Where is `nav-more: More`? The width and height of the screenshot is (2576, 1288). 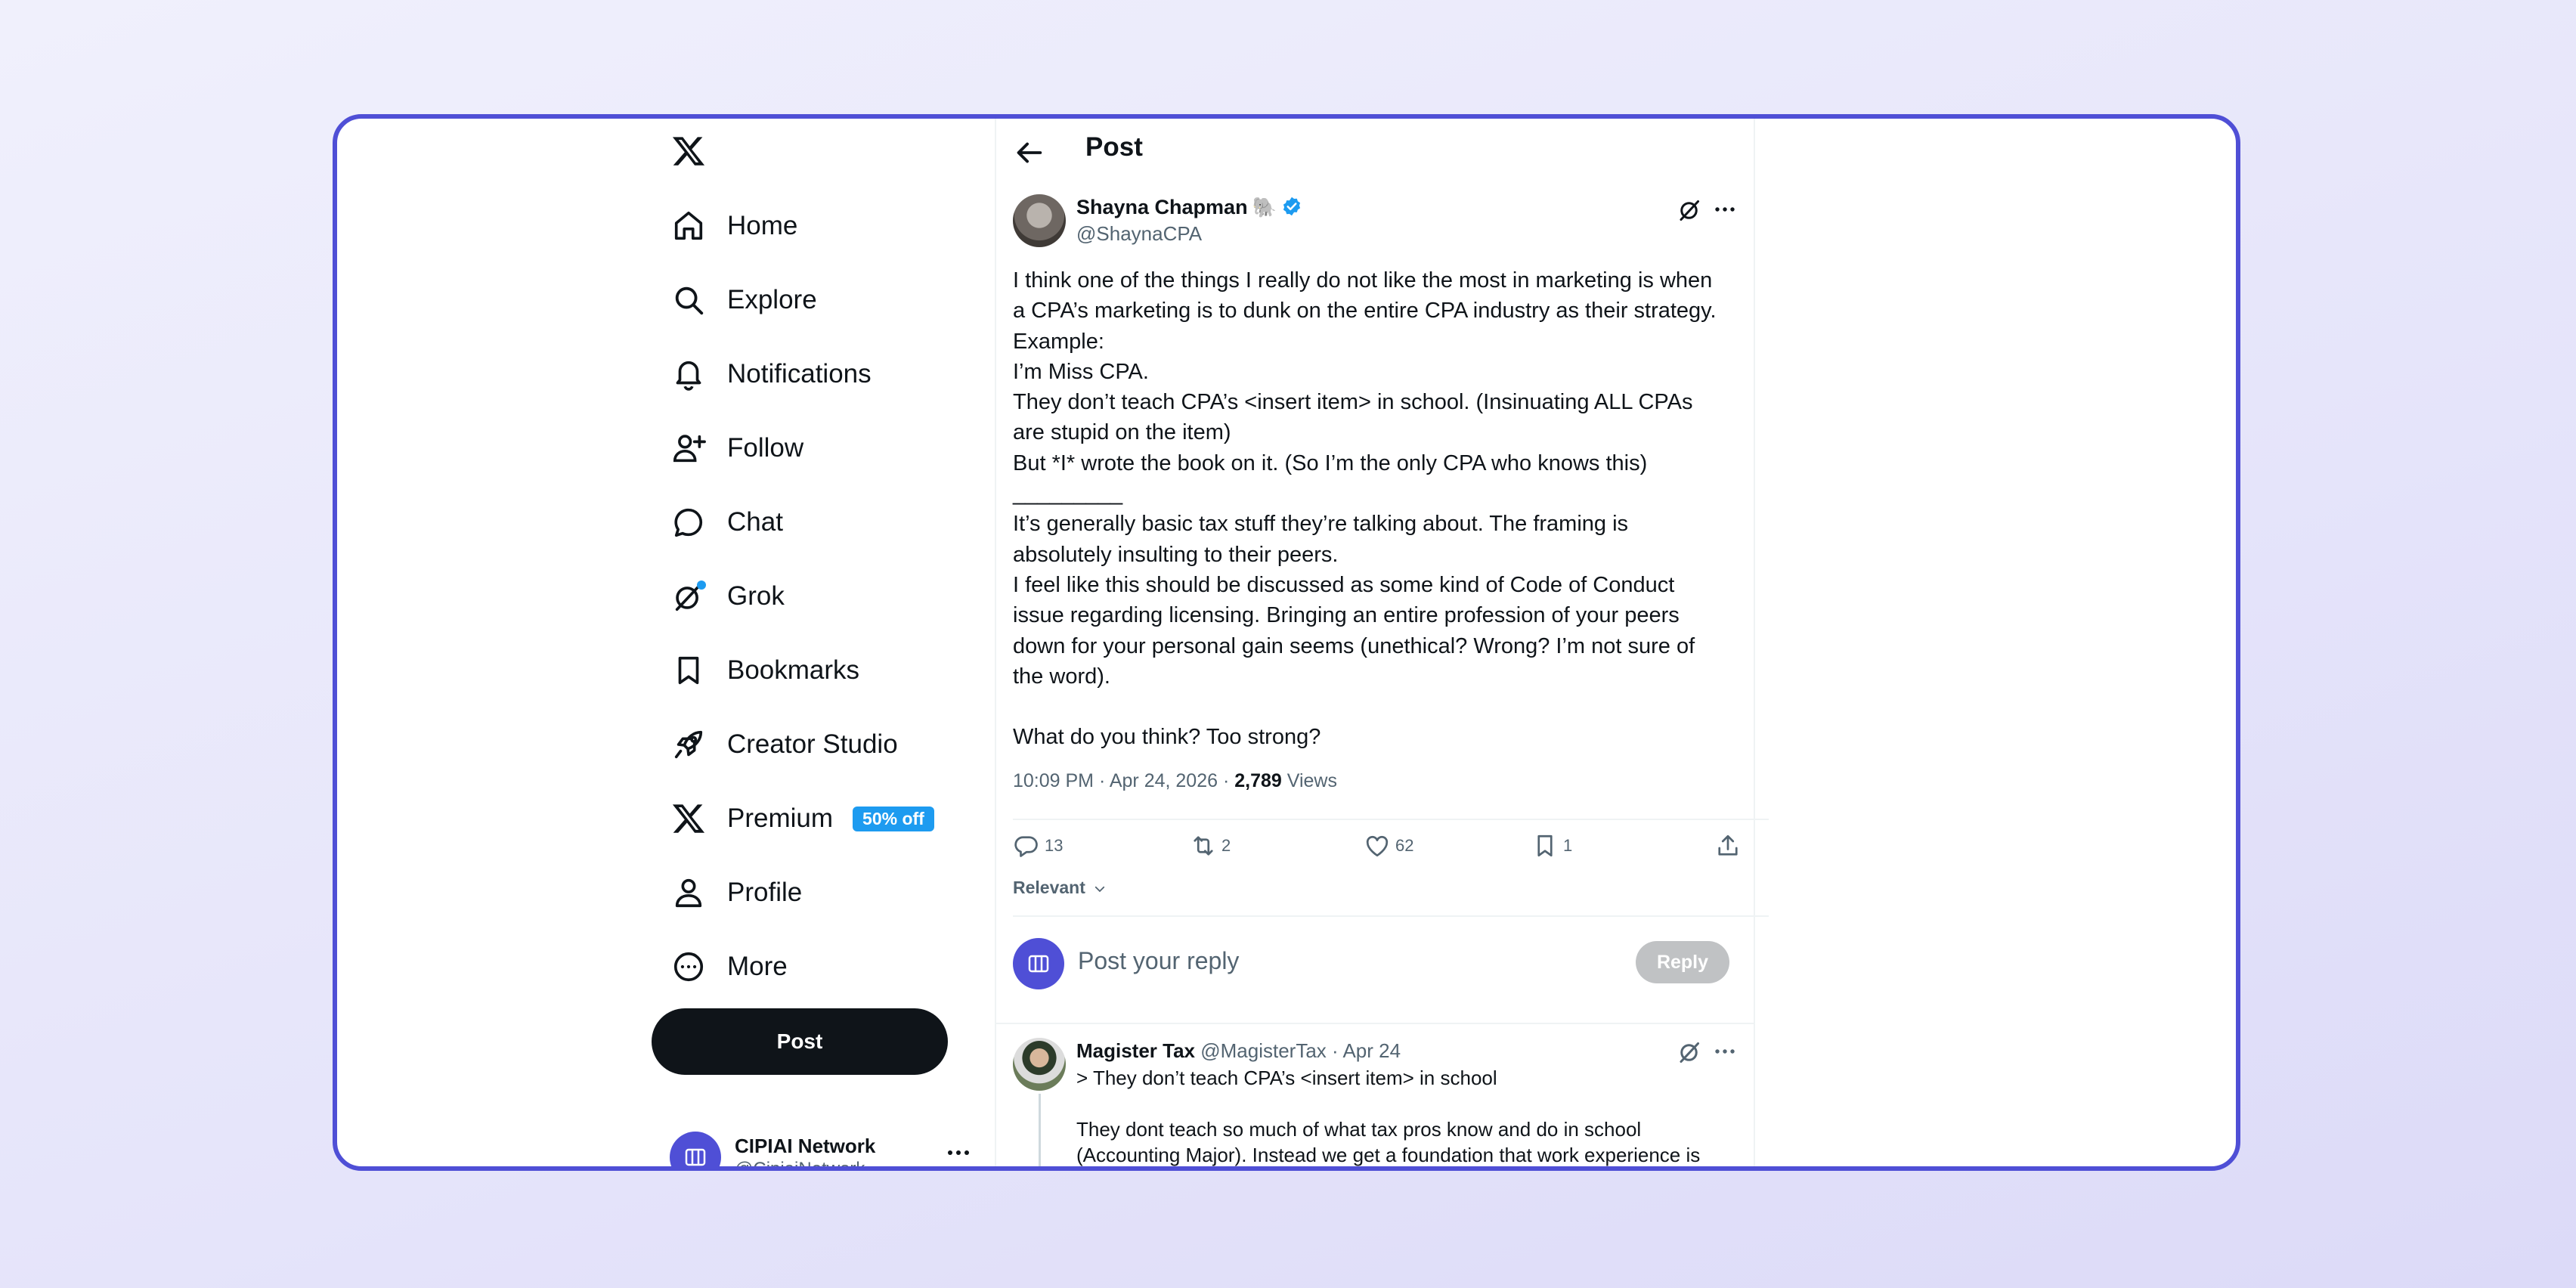 nav-more: More is located at coordinates (729, 966).